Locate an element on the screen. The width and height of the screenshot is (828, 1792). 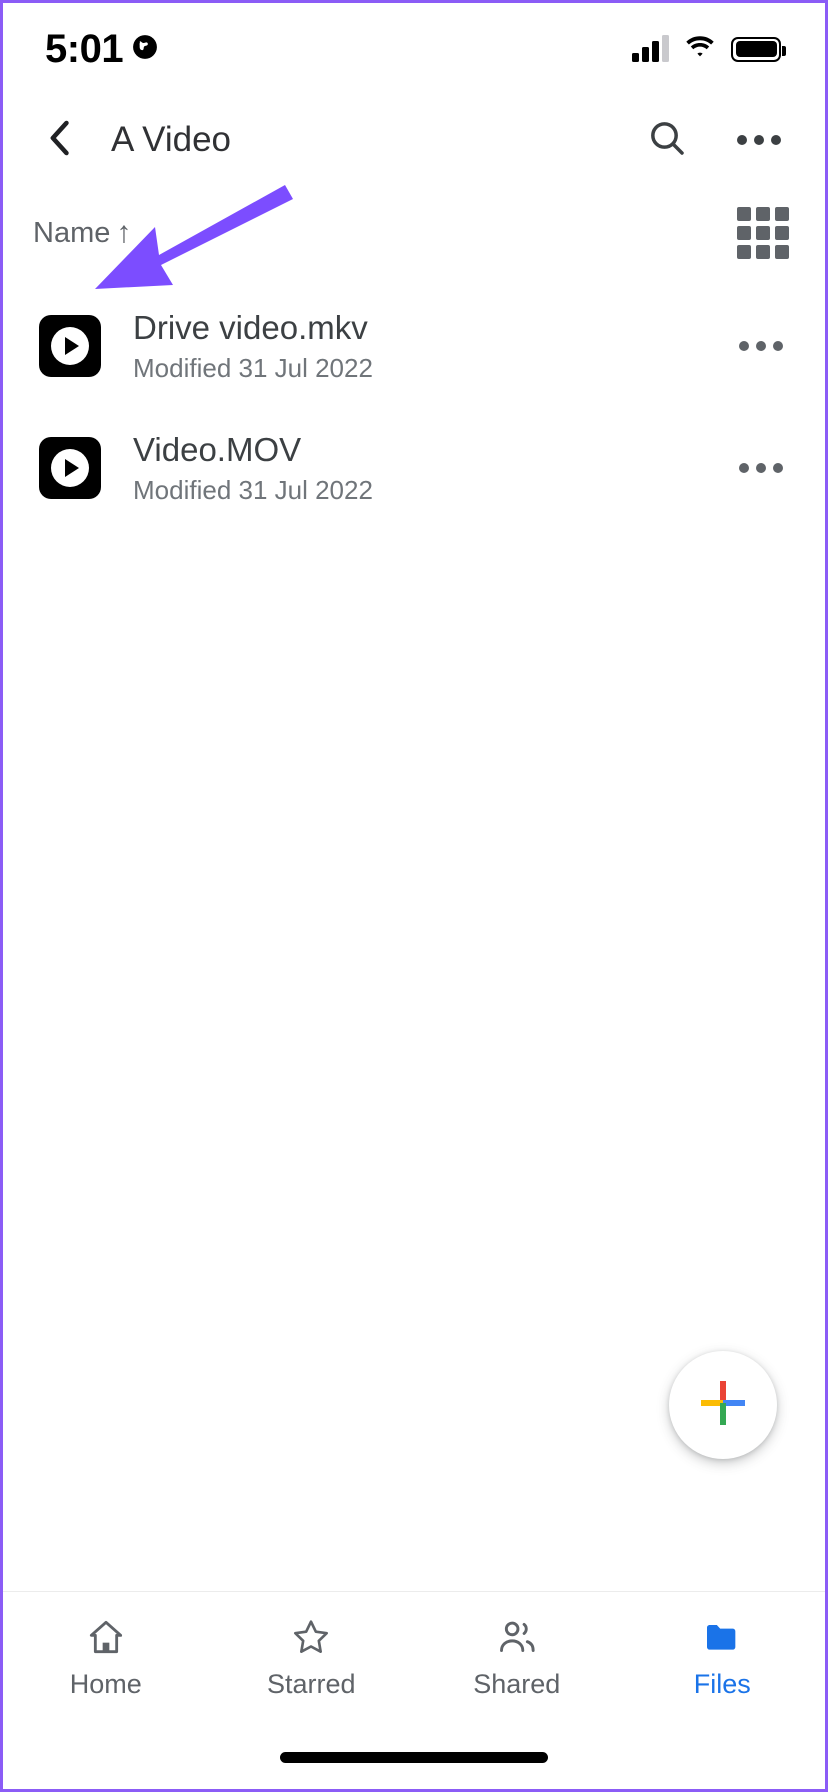
file-name: Drive video.mkv is located at coordinates (250, 327).